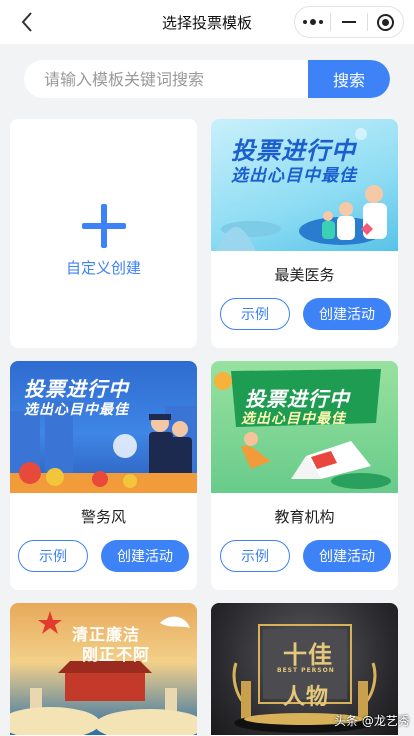 This screenshot has height=736, width=414. I want to click on navigation-bar: 选择投票模板, so click(207, 22).